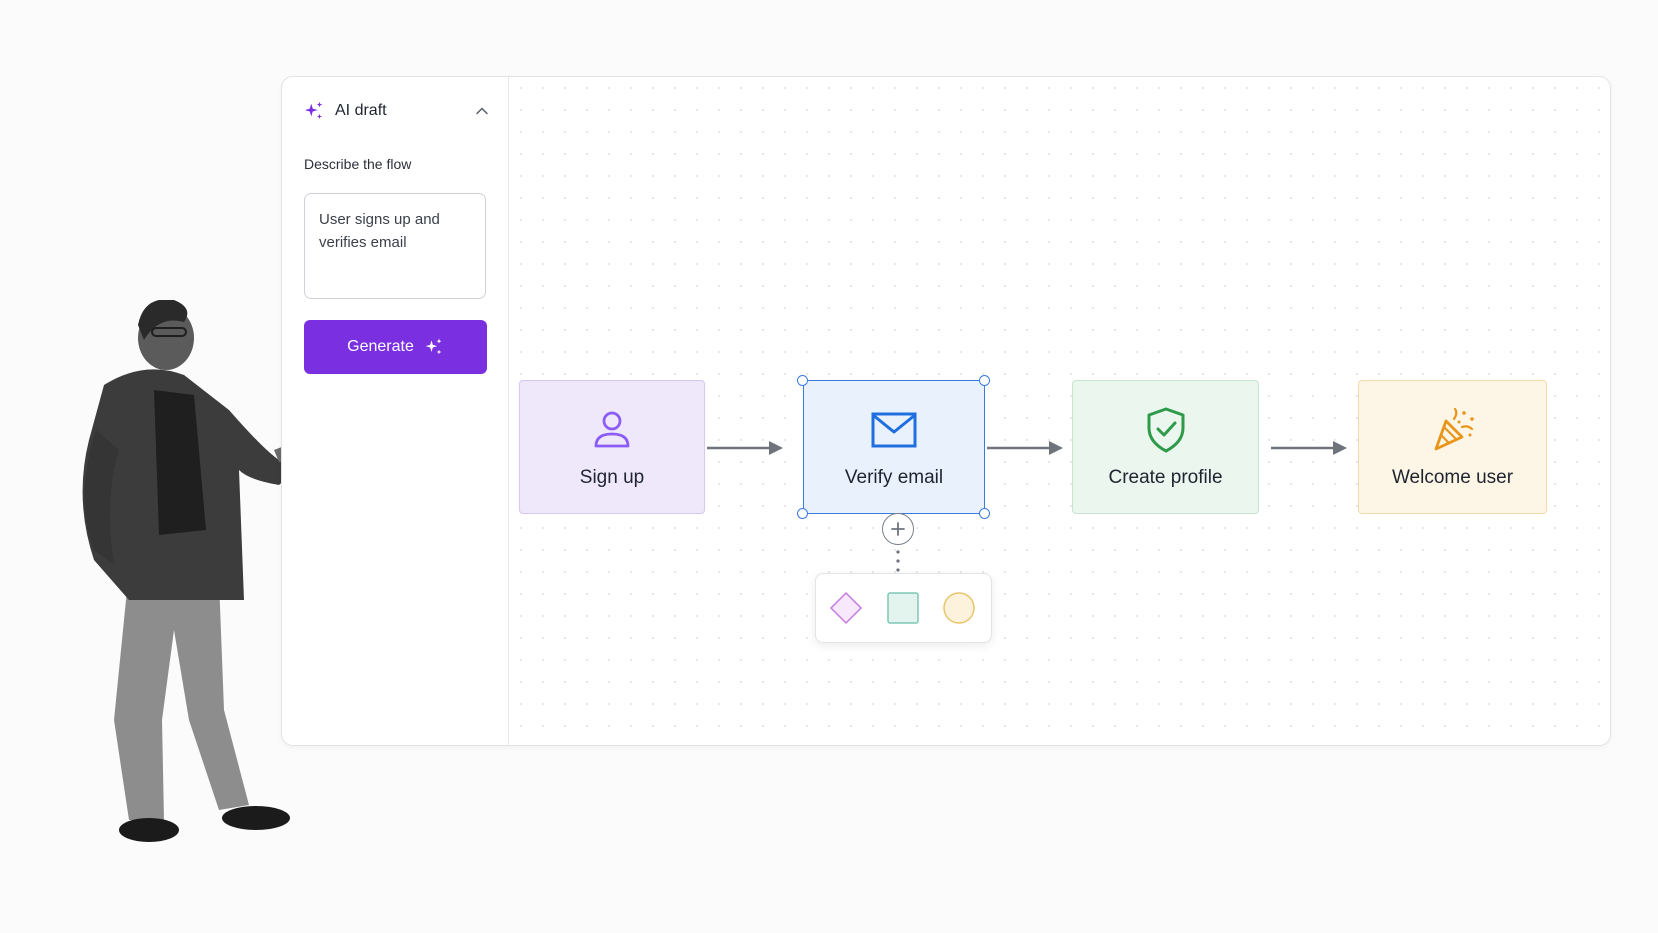 The image size is (1658, 933). I want to click on square-shape-icon, so click(903, 608).